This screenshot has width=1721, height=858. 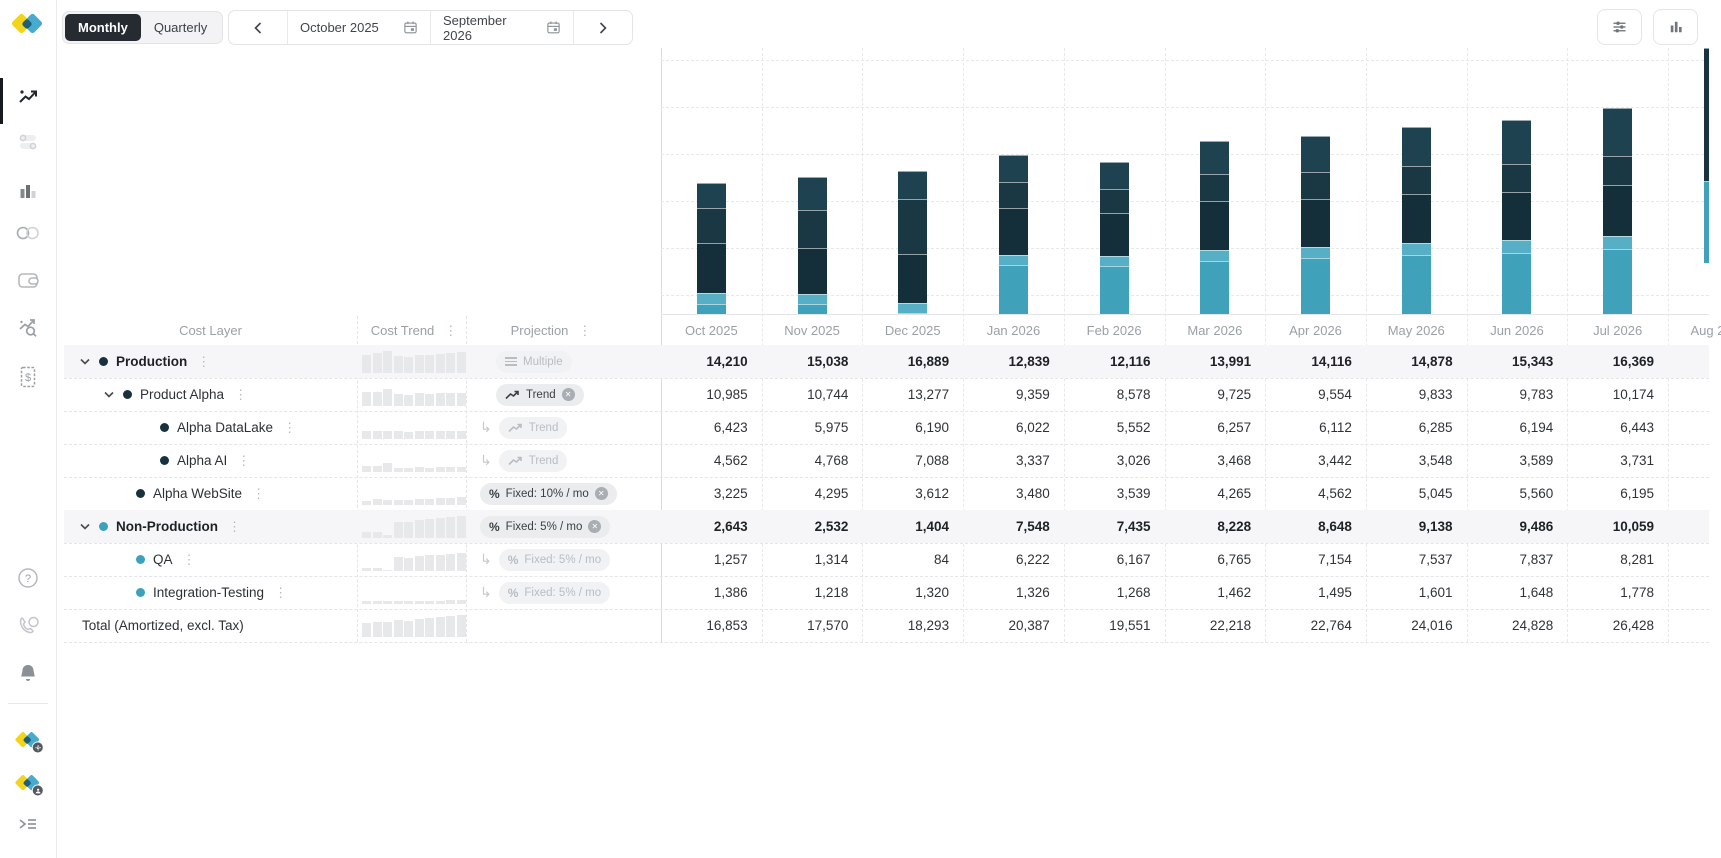 I want to click on projection-chip-qa: % Fixed: 5% / mo, so click(x=554, y=559).